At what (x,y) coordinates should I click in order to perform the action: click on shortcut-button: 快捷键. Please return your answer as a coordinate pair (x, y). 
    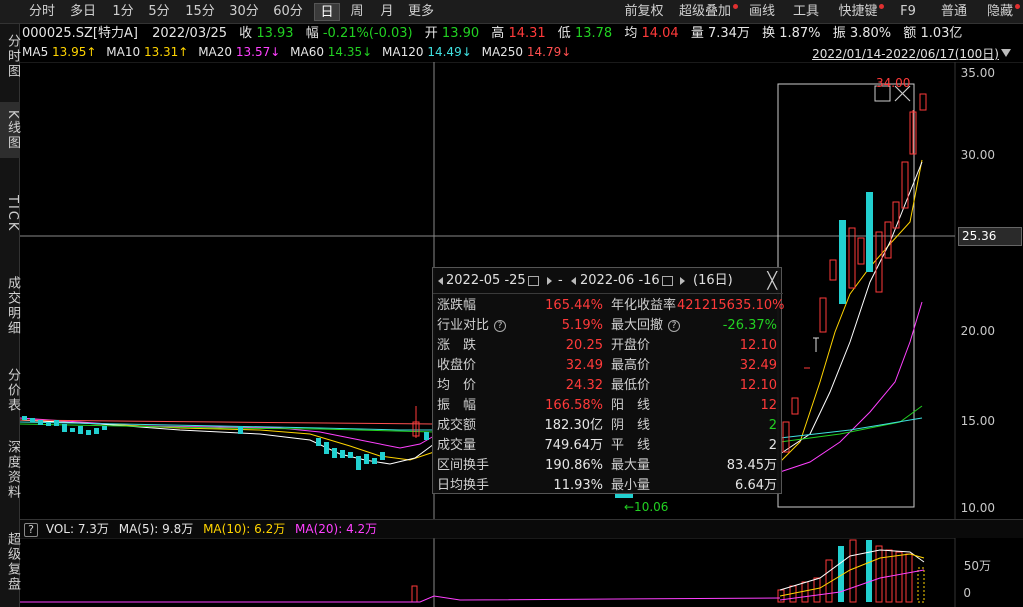
    Looking at the image, I should click on (859, 12).